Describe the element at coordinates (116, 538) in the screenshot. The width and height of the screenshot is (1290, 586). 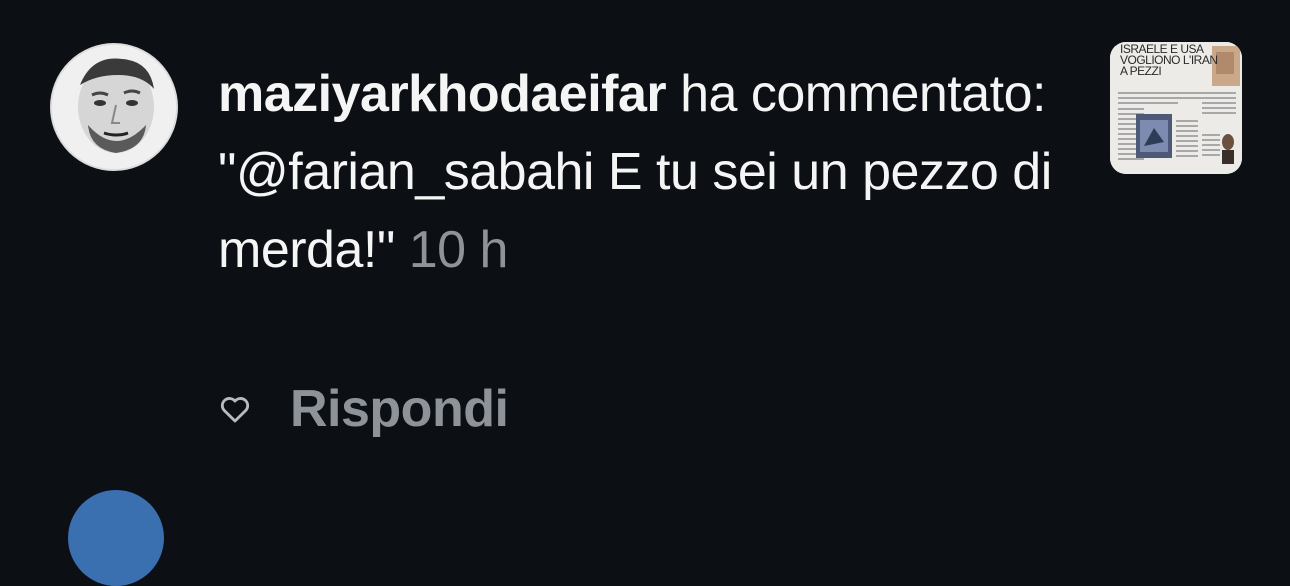
I see `next-notification-avatar` at that location.